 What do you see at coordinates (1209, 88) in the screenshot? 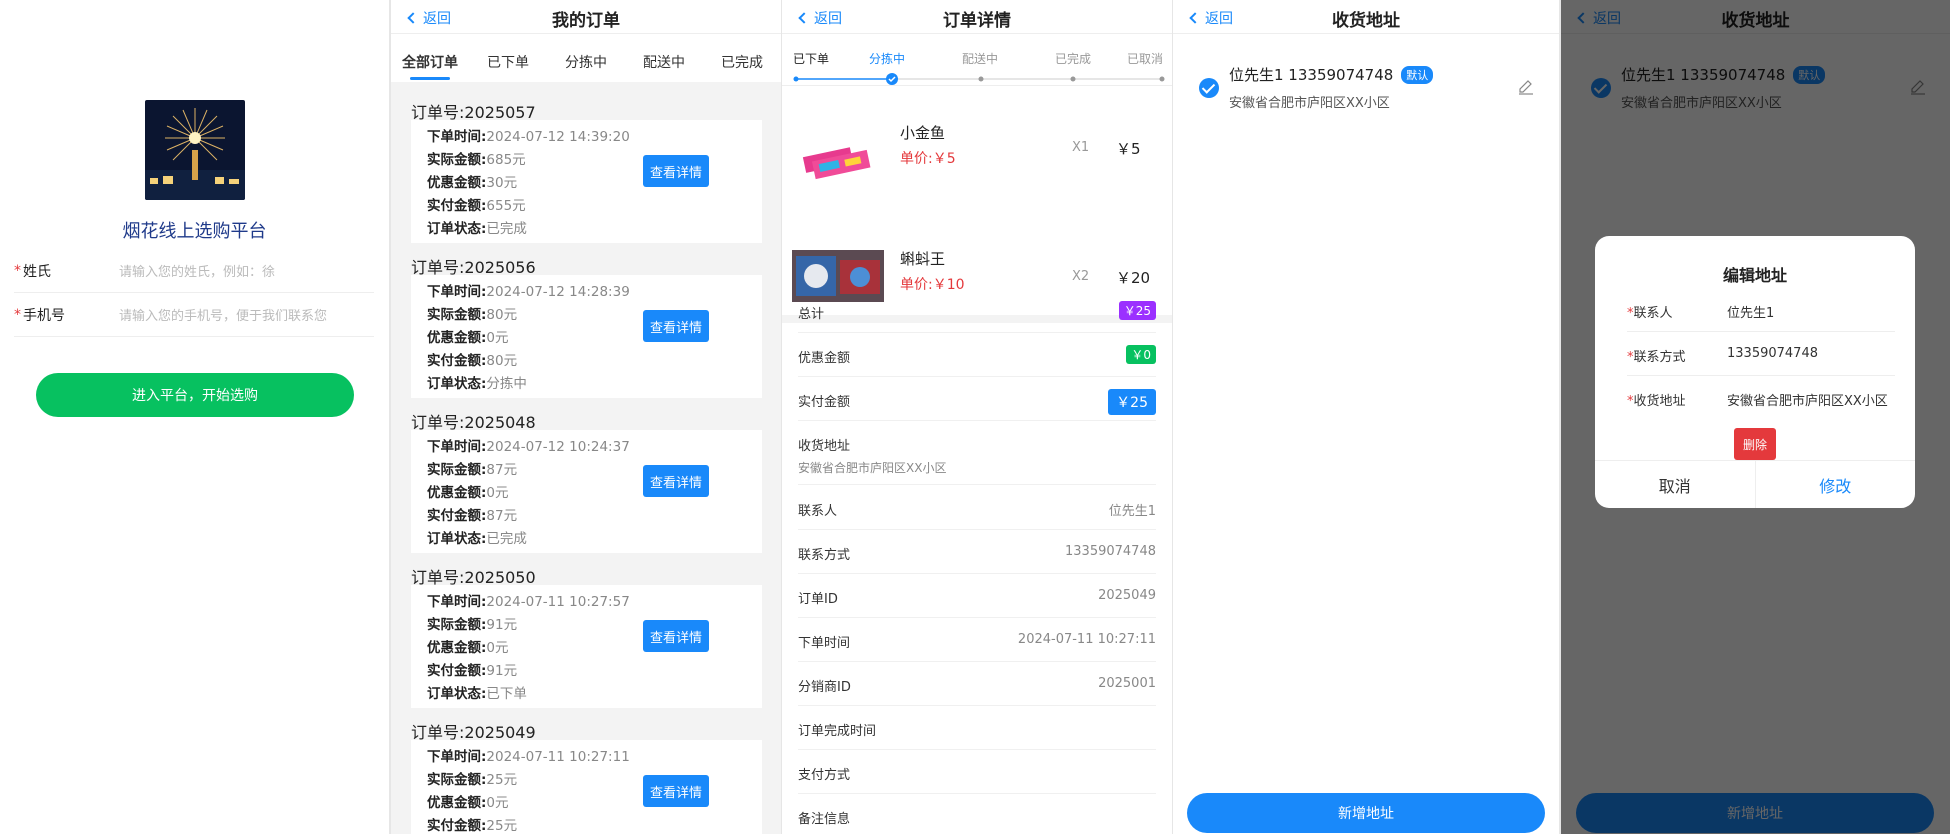
I see `selected-check-icon` at bounding box center [1209, 88].